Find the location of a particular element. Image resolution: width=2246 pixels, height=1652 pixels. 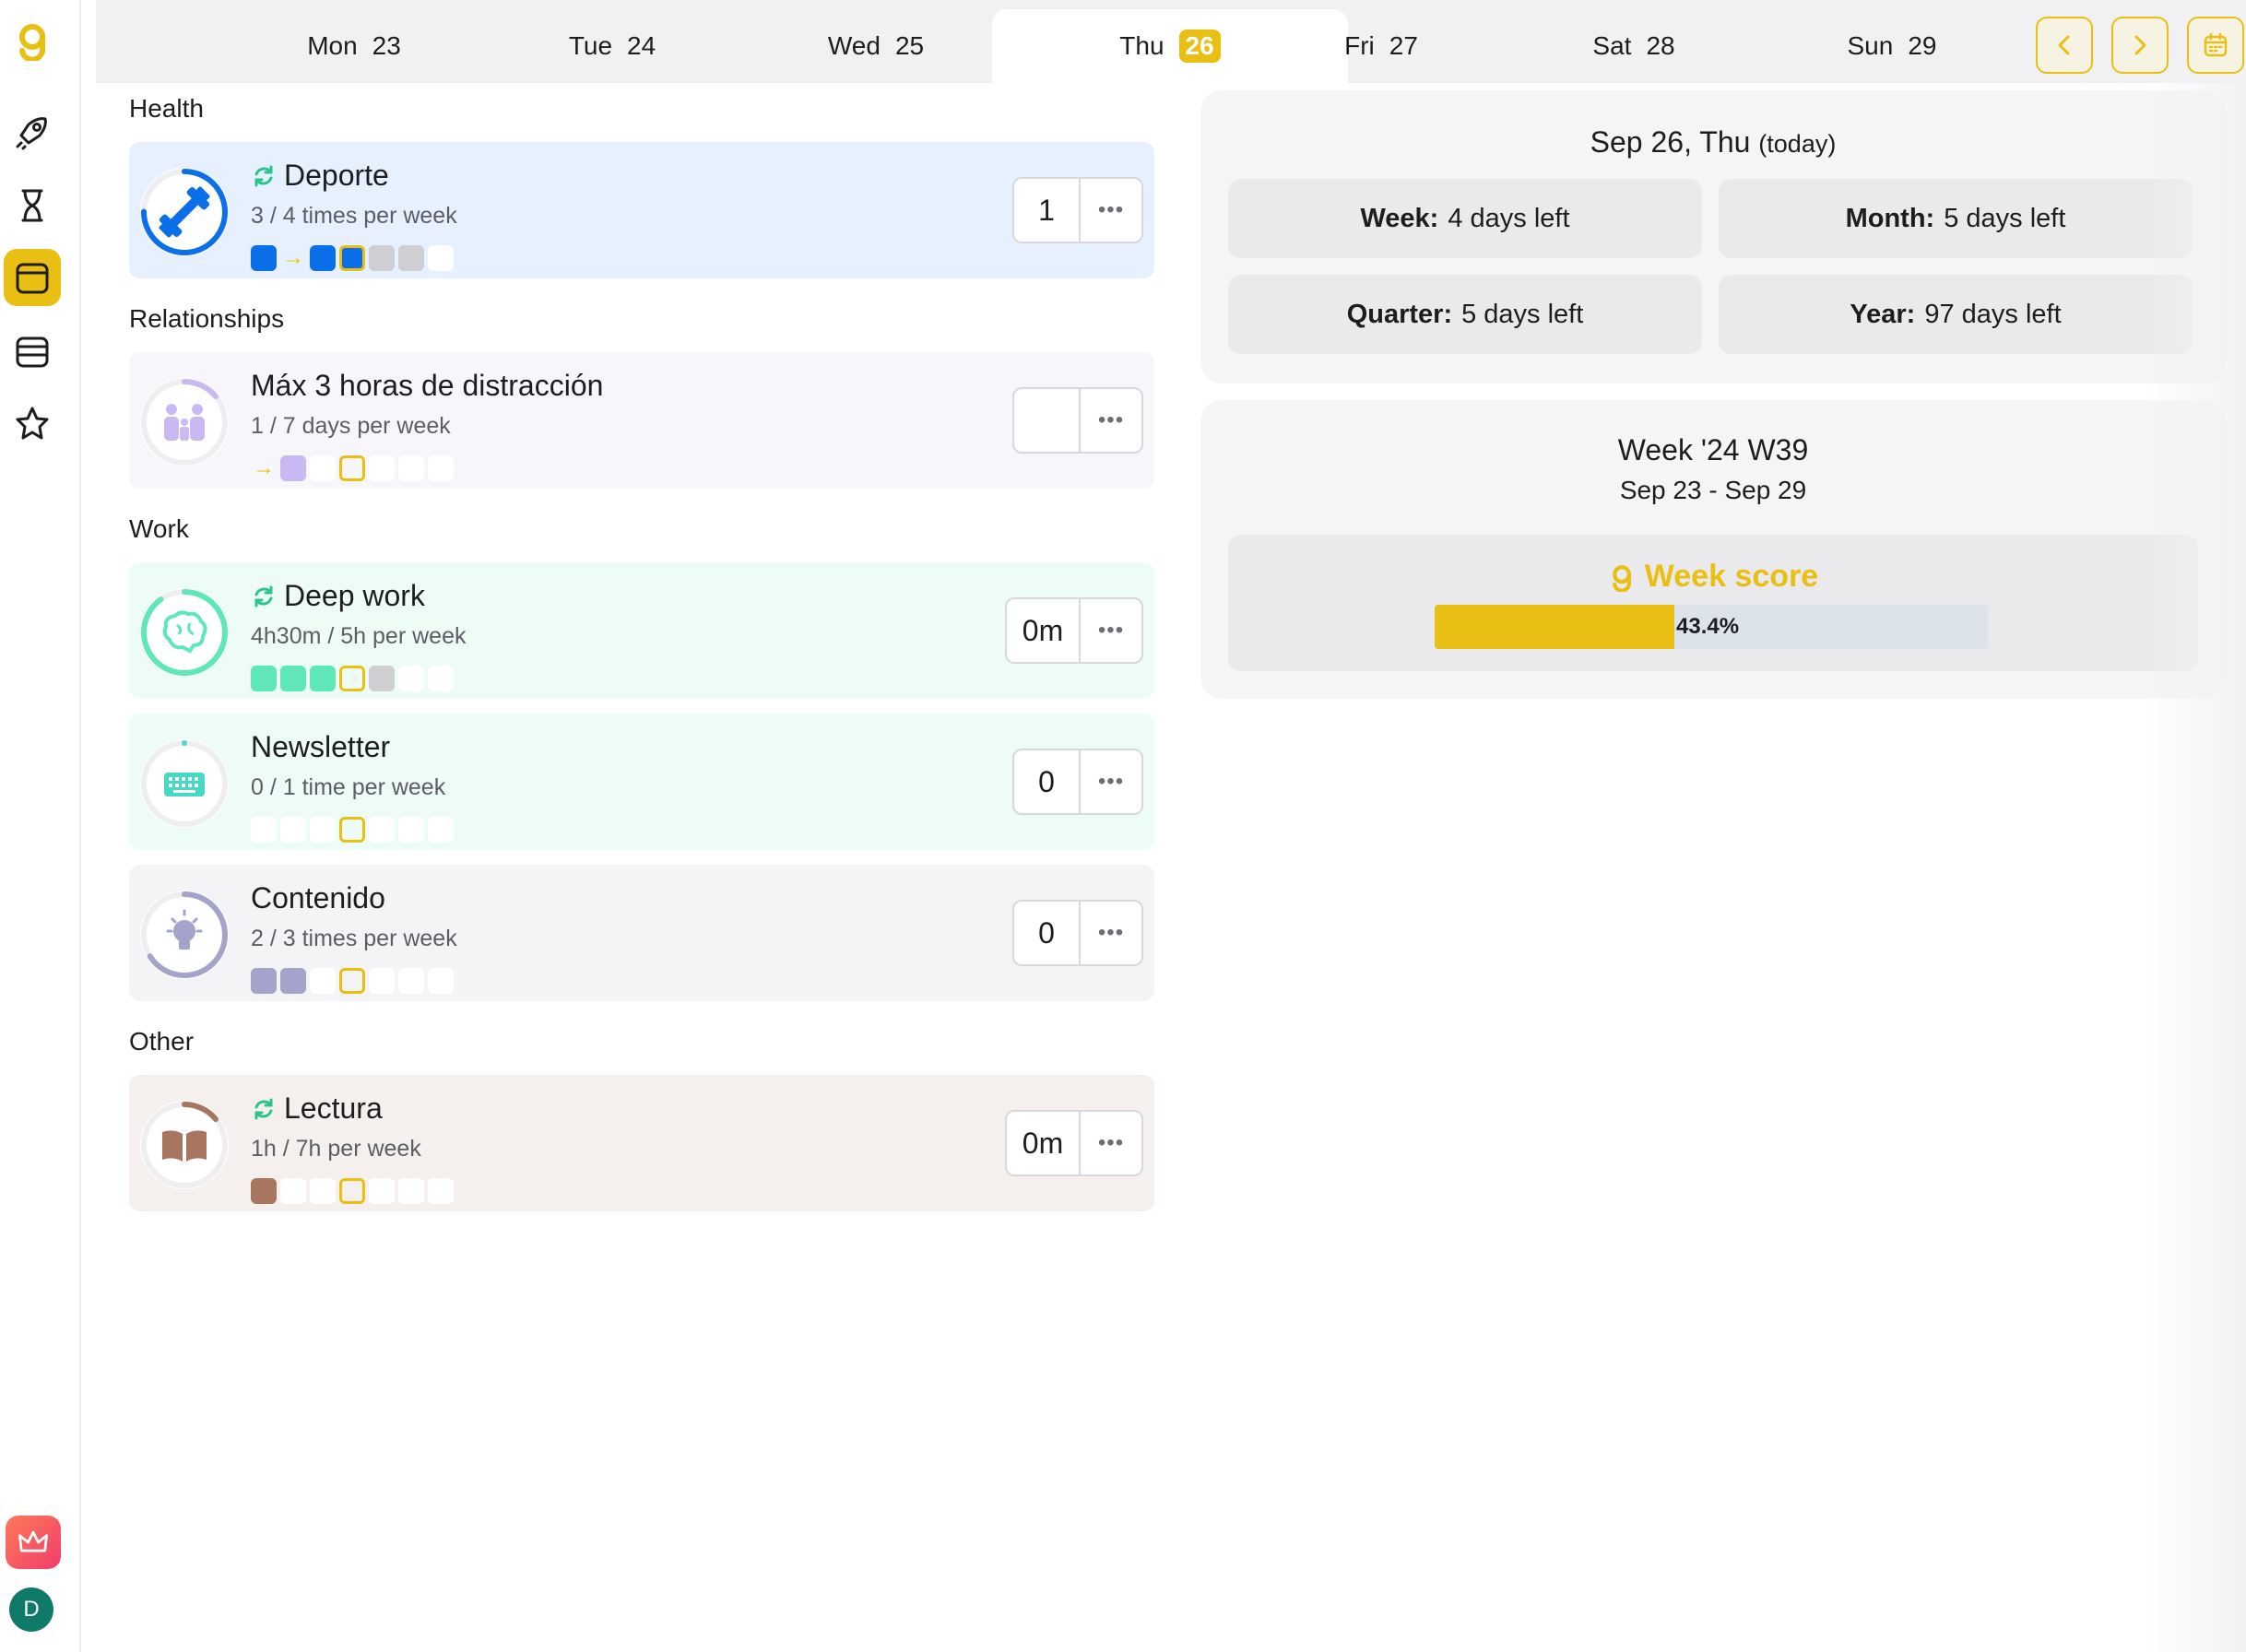

hourglass-icon is located at coordinates (33, 205).